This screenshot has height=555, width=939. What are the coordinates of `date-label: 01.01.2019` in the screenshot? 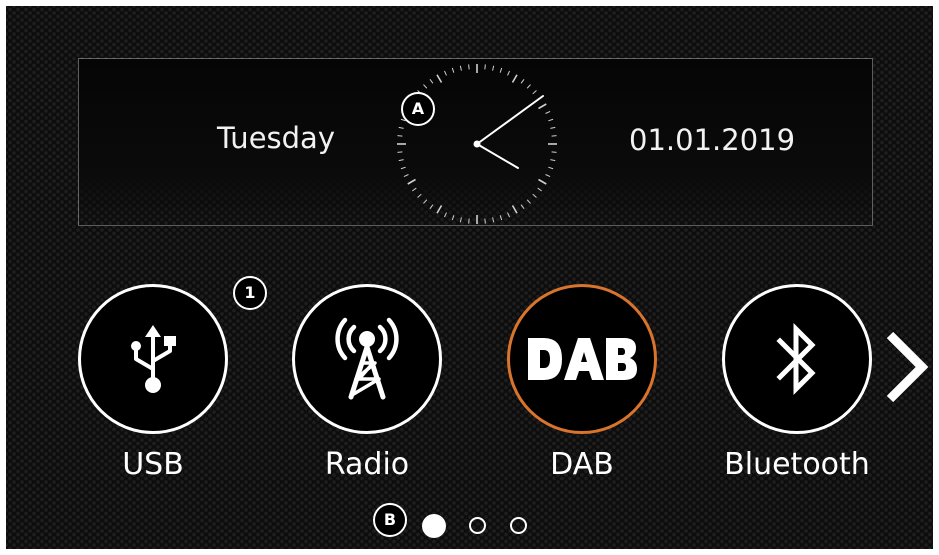 It's located at (712, 140).